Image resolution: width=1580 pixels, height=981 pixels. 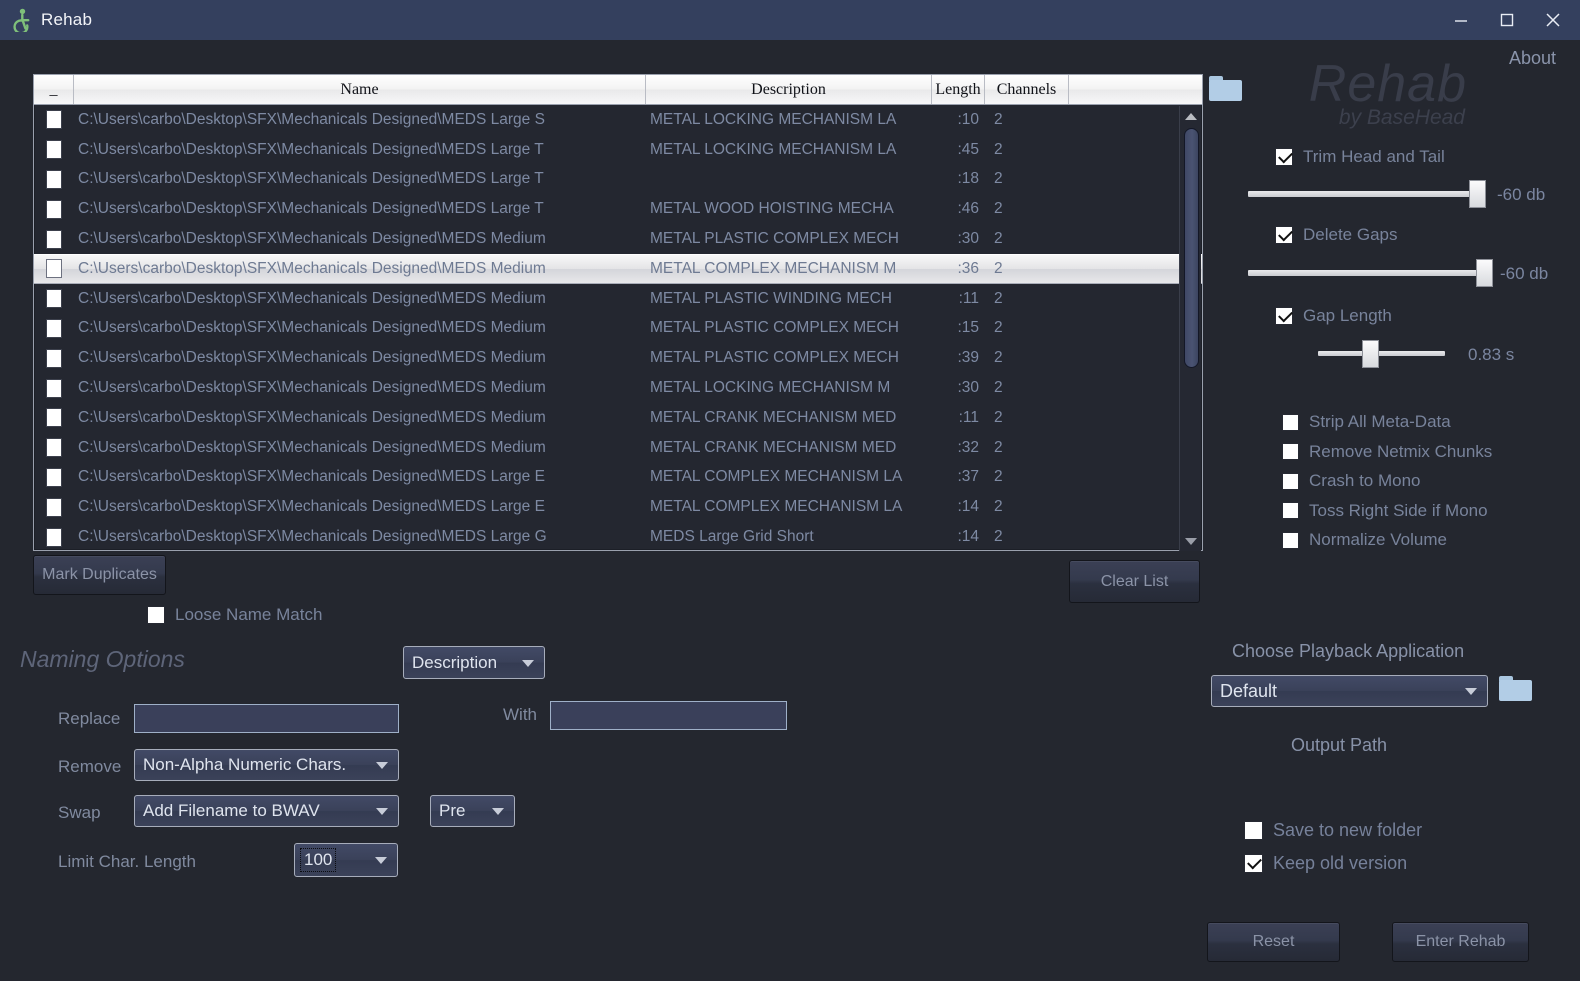 I want to click on delete-gaps-checkbox: Delete Gaps, so click(x=1336, y=235).